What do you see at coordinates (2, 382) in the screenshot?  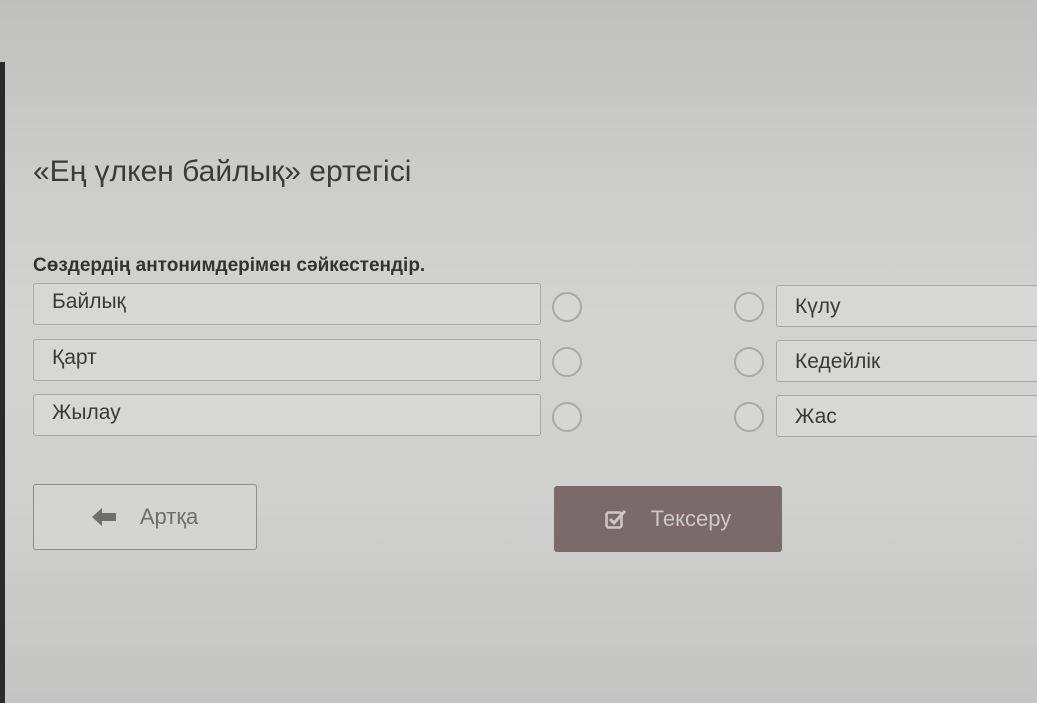 I see `left-edge-bar` at bounding box center [2, 382].